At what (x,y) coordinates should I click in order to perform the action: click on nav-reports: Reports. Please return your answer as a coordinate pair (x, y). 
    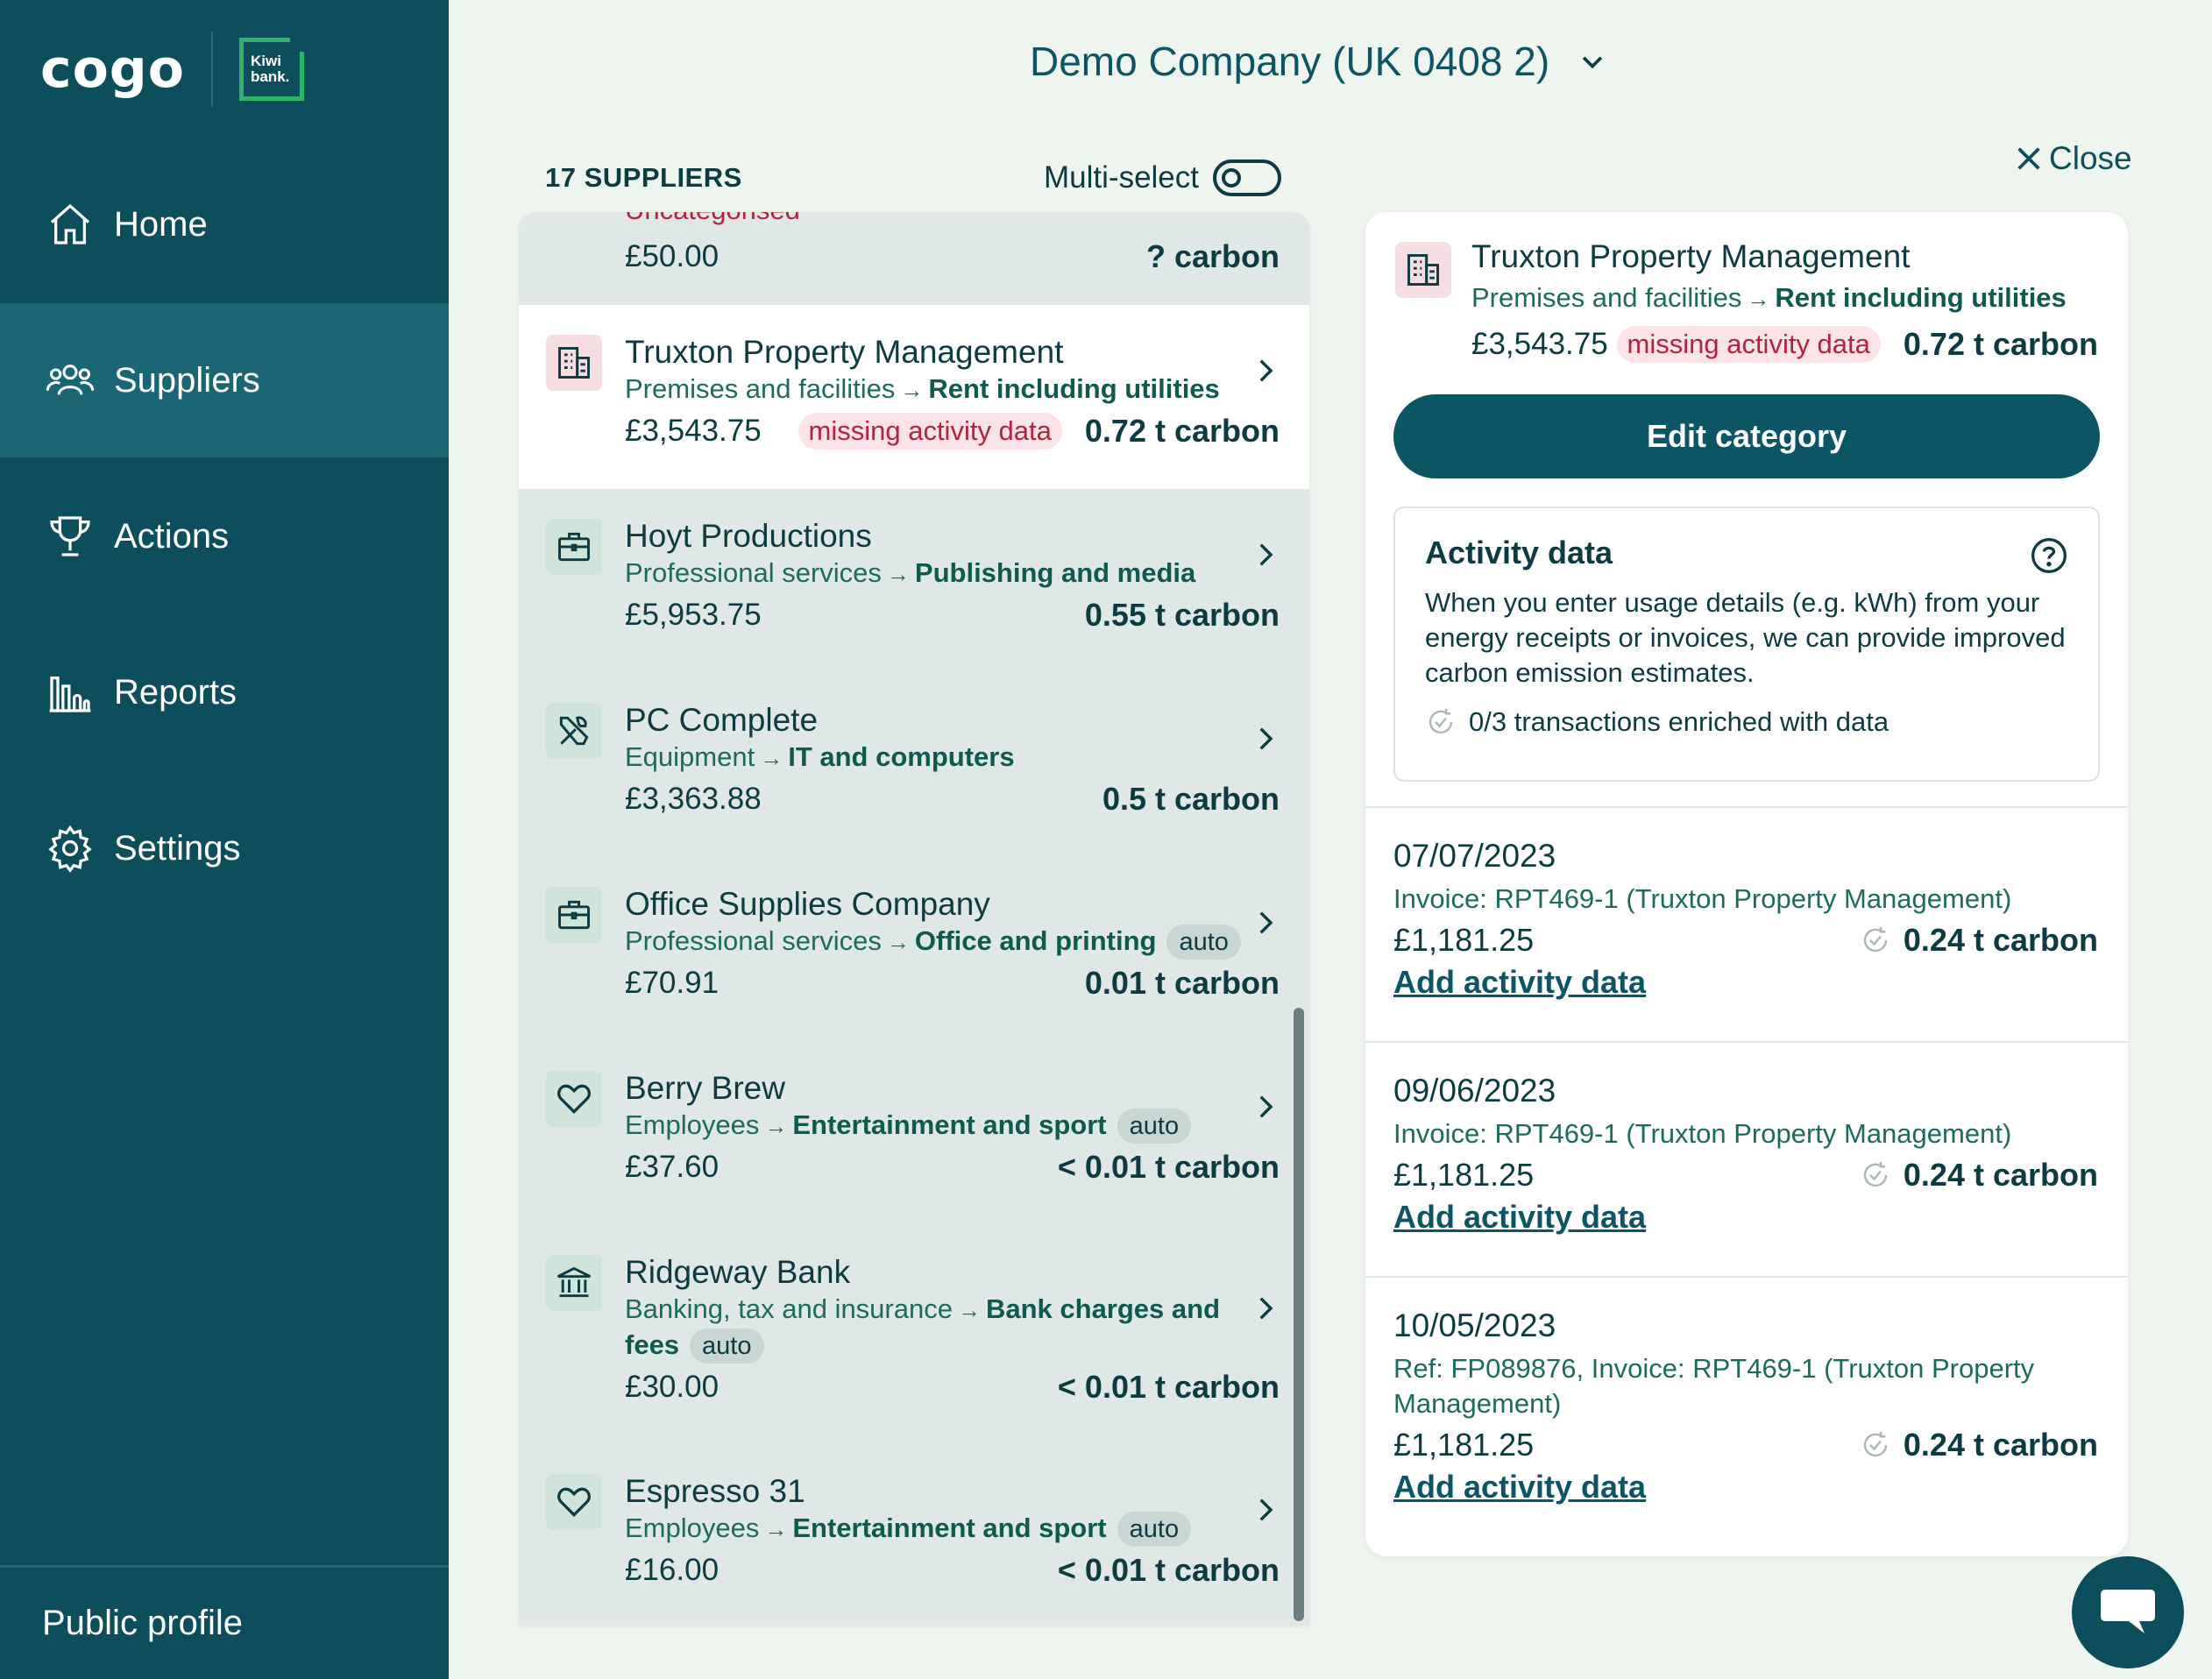
    Looking at the image, I should click on (224, 692).